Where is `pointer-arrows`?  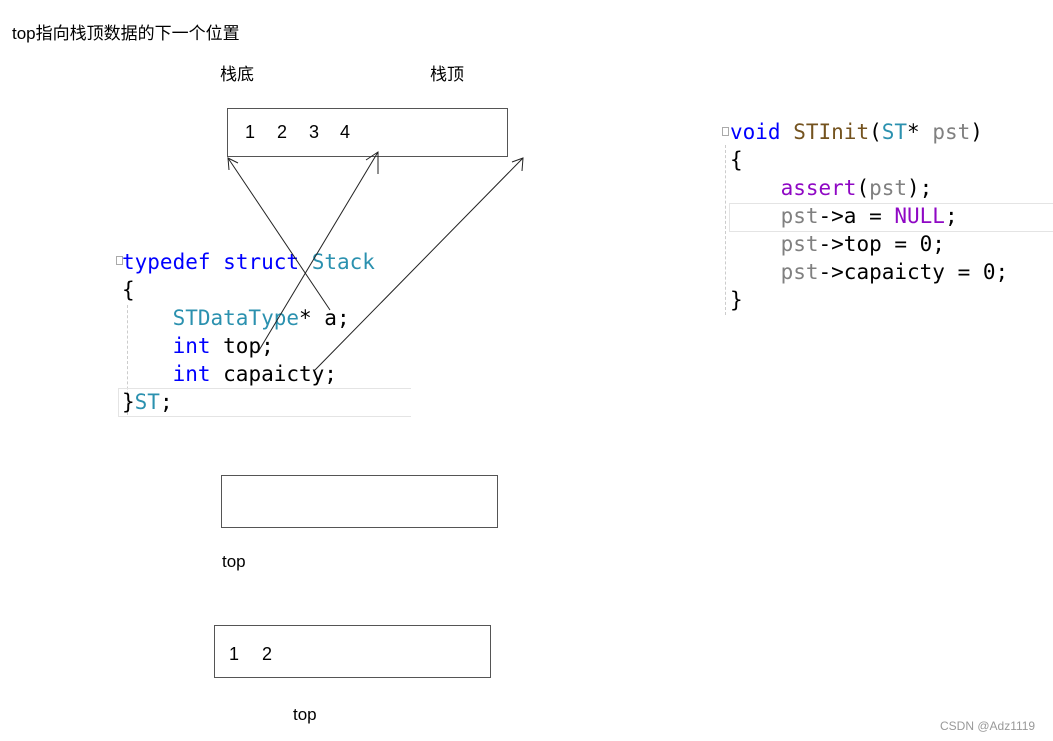 pointer-arrows is located at coordinates (375, 261).